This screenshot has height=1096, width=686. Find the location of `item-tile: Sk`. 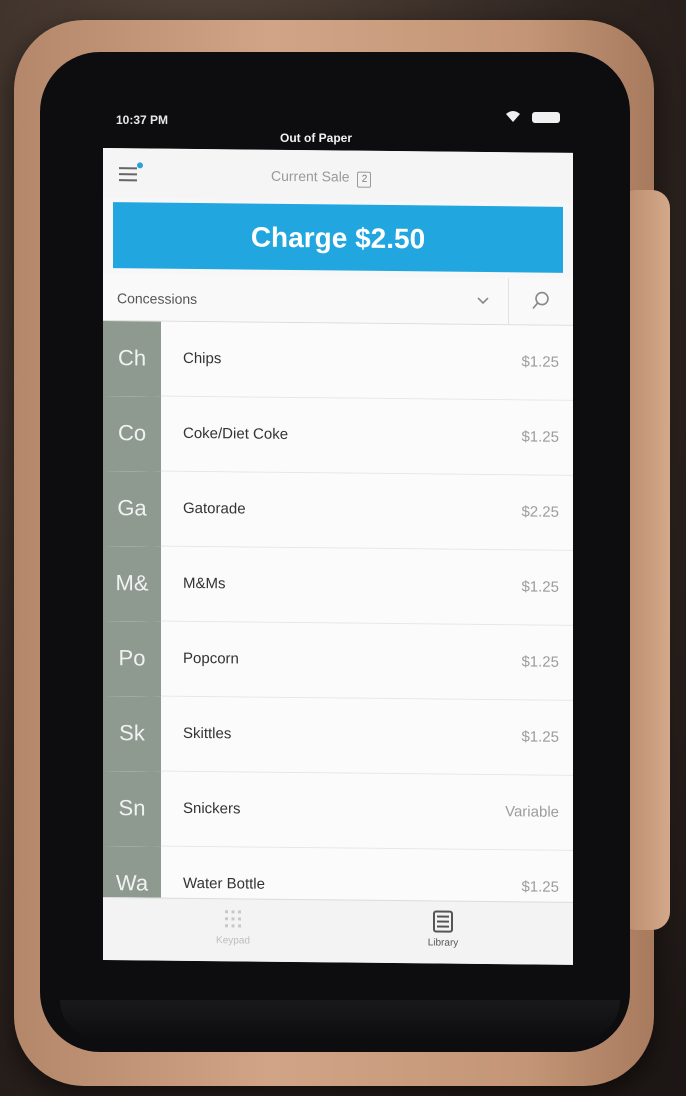

item-tile: Sk is located at coordinates (132, 734).